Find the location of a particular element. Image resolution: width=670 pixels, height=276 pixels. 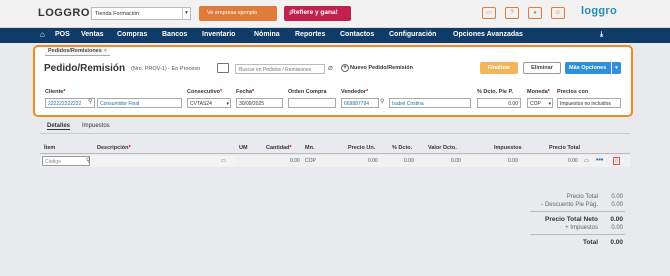

nav-item-reportes: Reportes is located at coordinates (310, 34).